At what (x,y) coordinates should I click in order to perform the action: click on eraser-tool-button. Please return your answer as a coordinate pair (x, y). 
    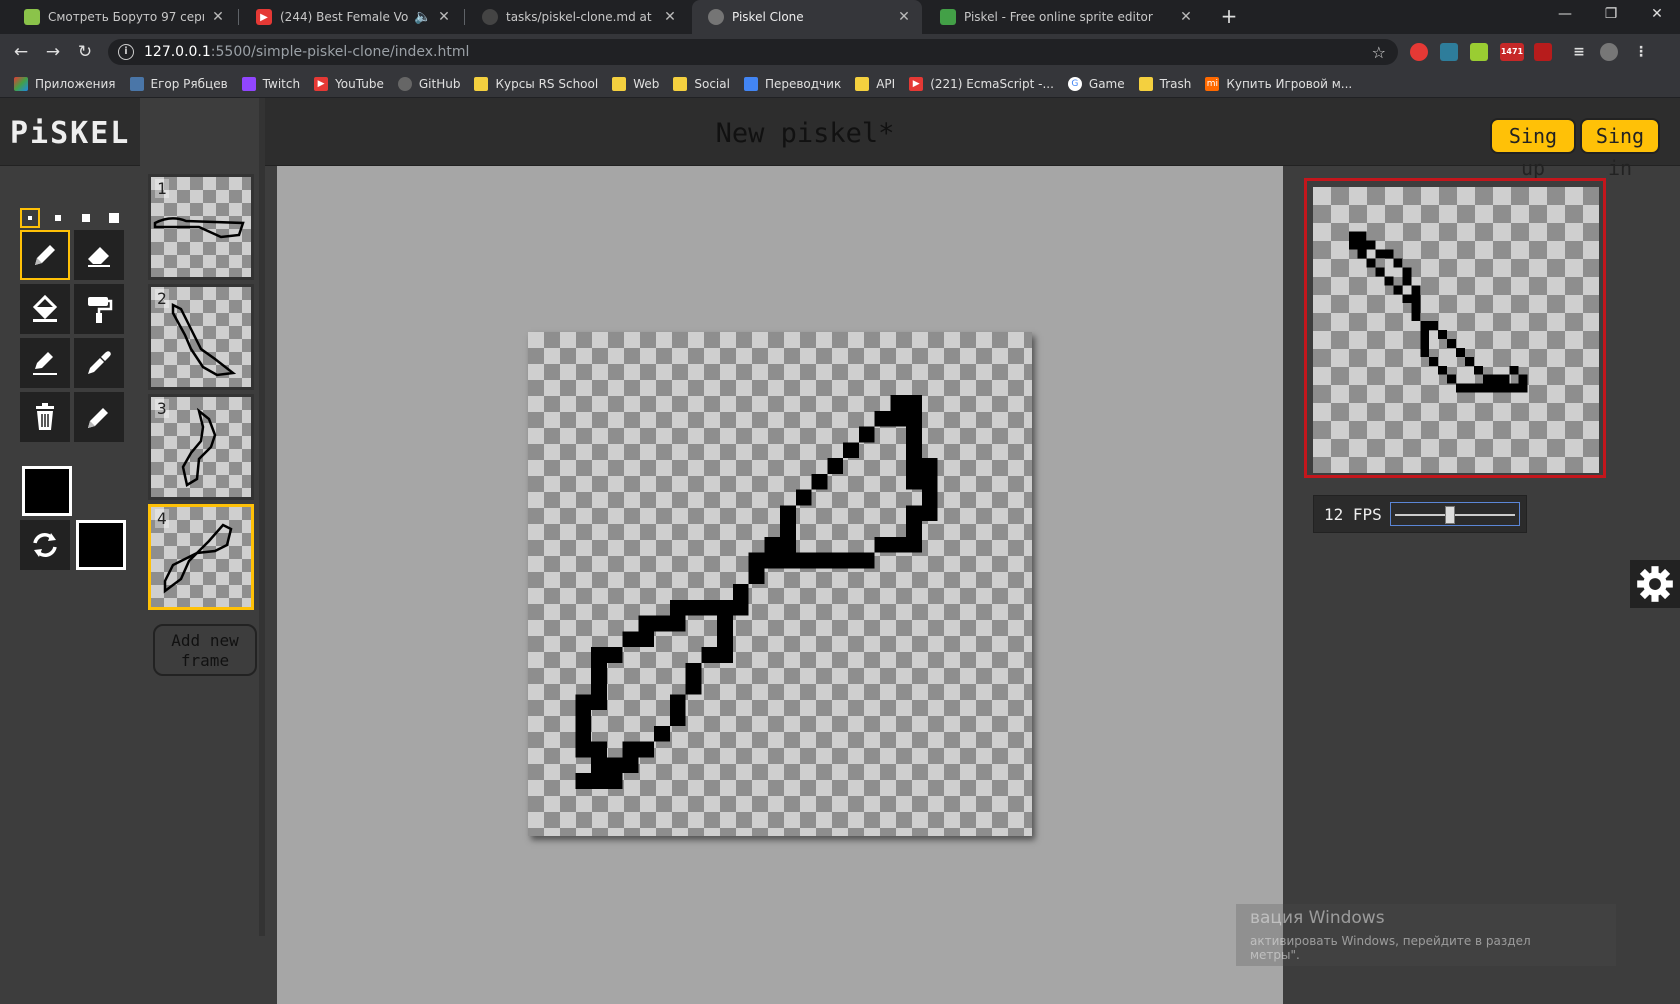
    Looking at the image, I should click on (99, 255).